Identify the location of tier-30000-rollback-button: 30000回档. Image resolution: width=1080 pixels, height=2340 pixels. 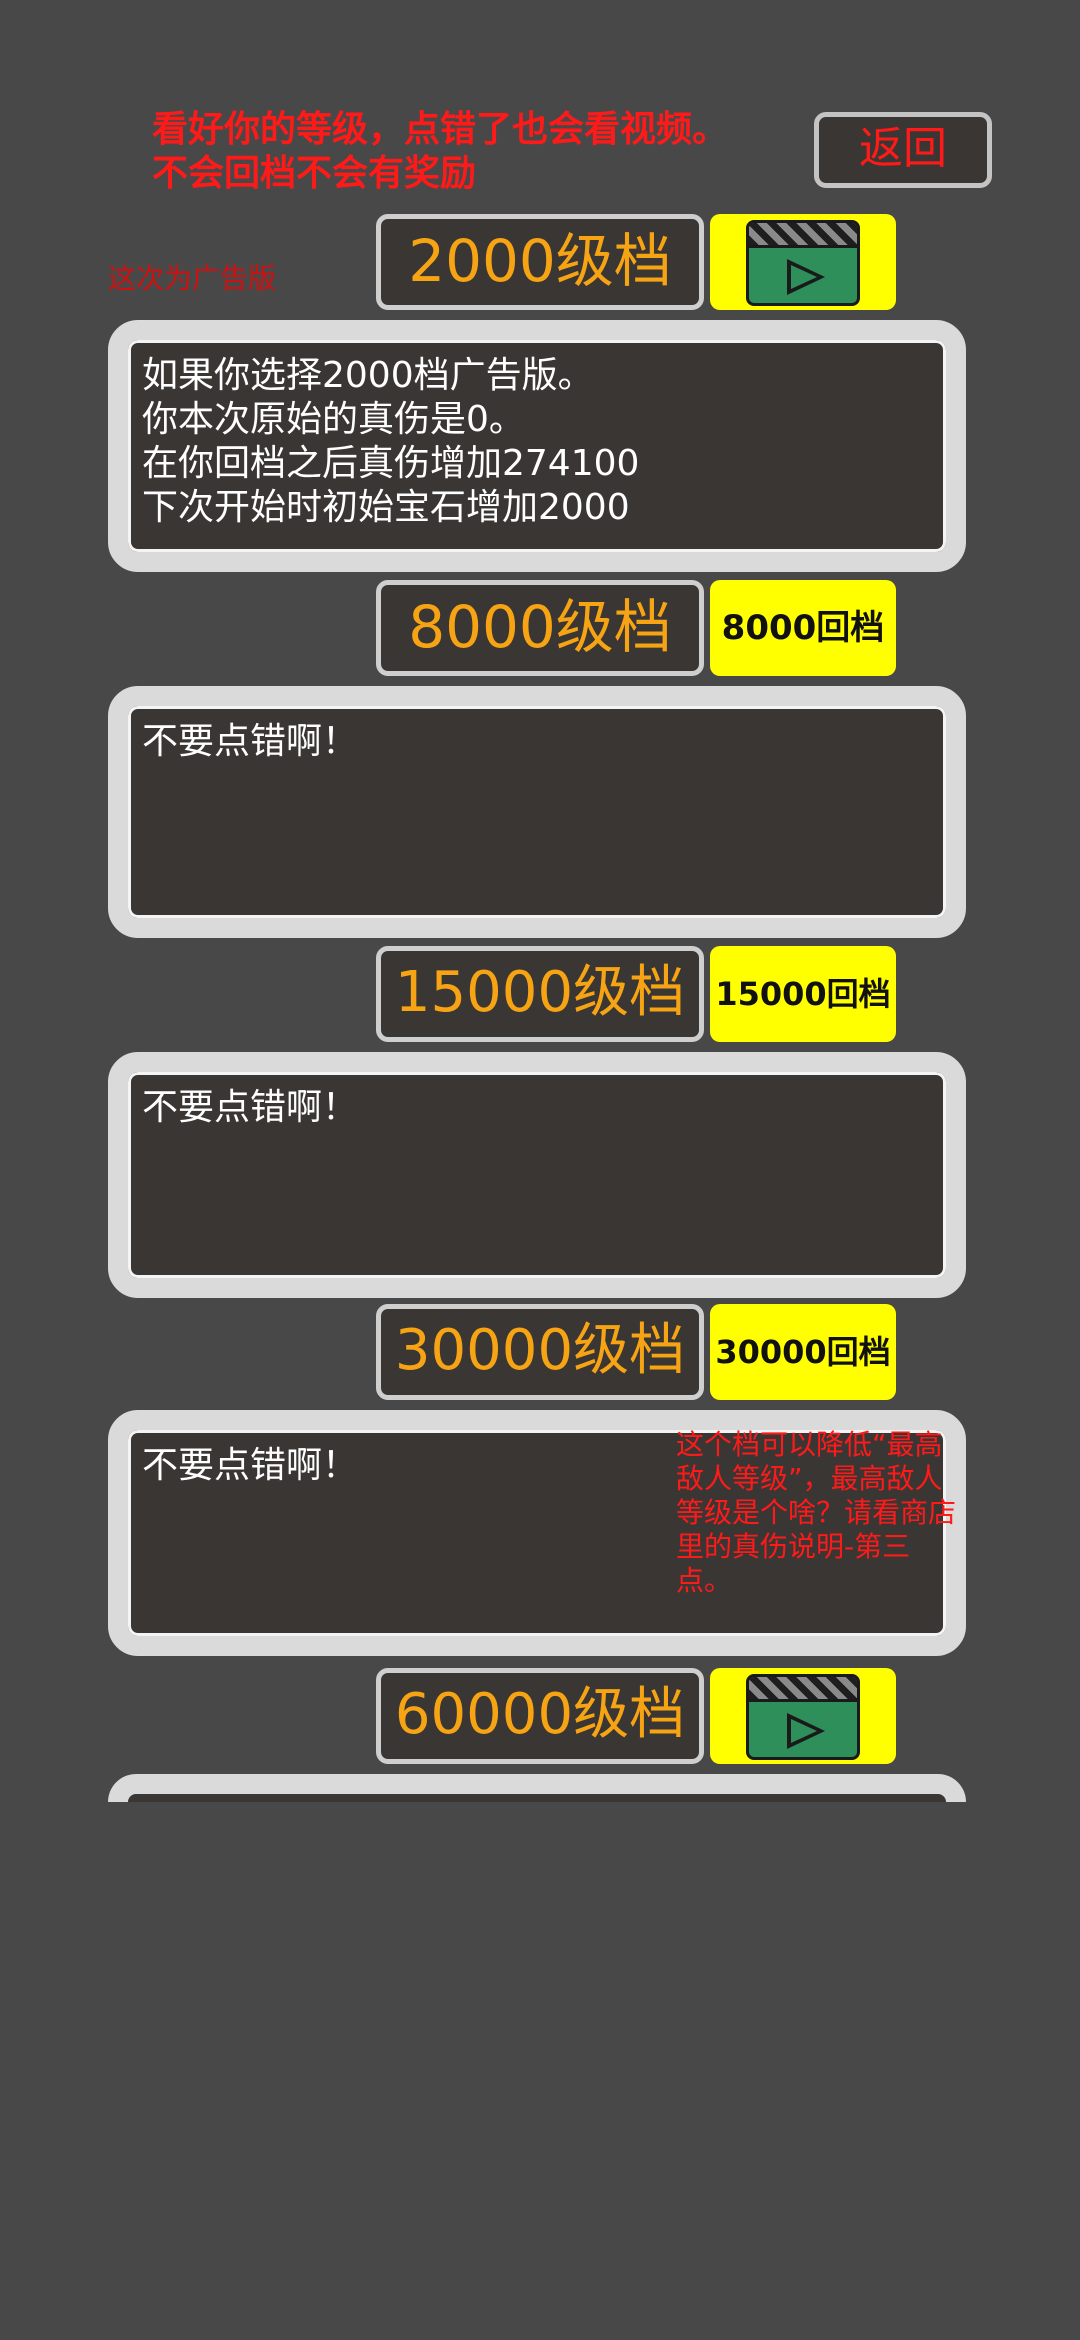
(803, 1352).